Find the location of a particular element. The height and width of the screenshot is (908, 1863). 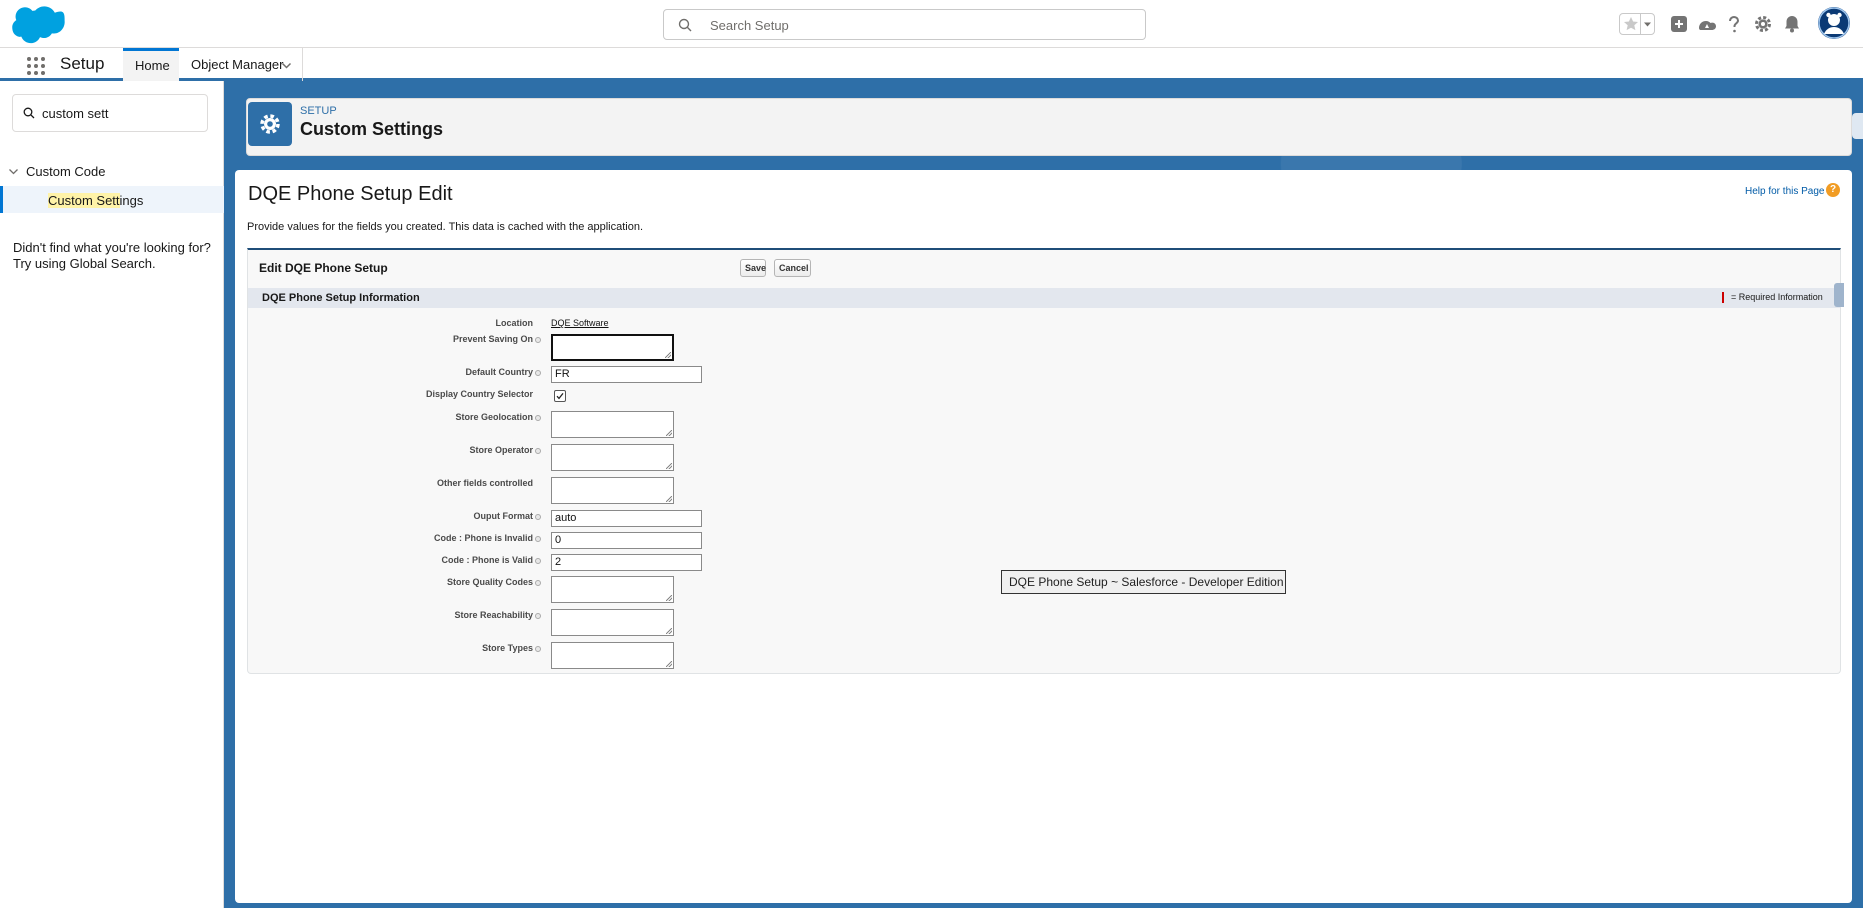

not-found-line-1: Didn't find what you're looking for? is located at coordinates (112, 247).